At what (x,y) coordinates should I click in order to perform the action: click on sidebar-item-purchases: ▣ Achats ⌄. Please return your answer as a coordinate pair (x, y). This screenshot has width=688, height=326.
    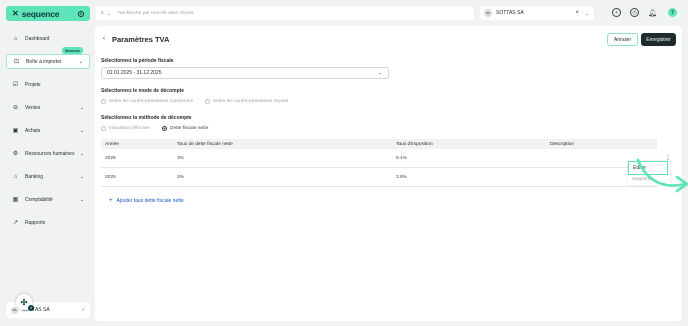
    Looking at the image, I should click on (48, 130).